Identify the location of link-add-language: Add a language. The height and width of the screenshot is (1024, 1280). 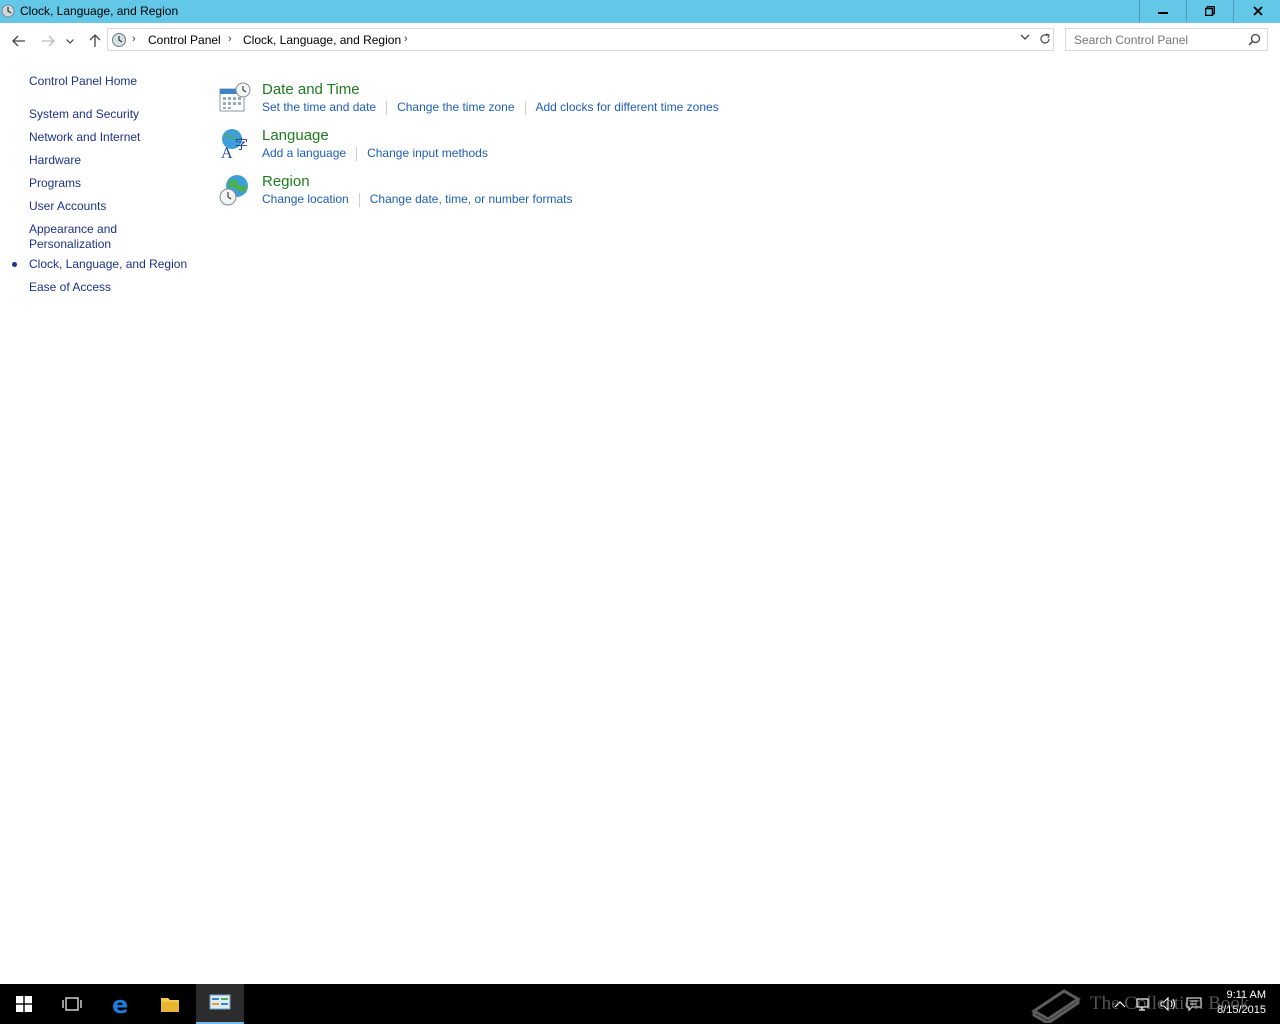
(304, 153).